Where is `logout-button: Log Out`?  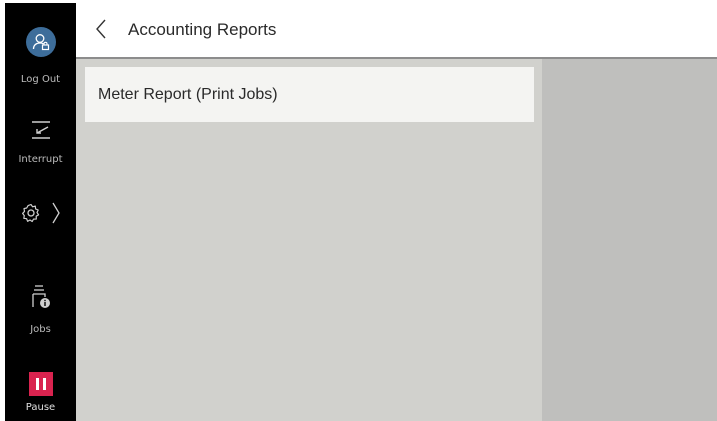
logout-button: Log Out is located at coordinates (40, 56).